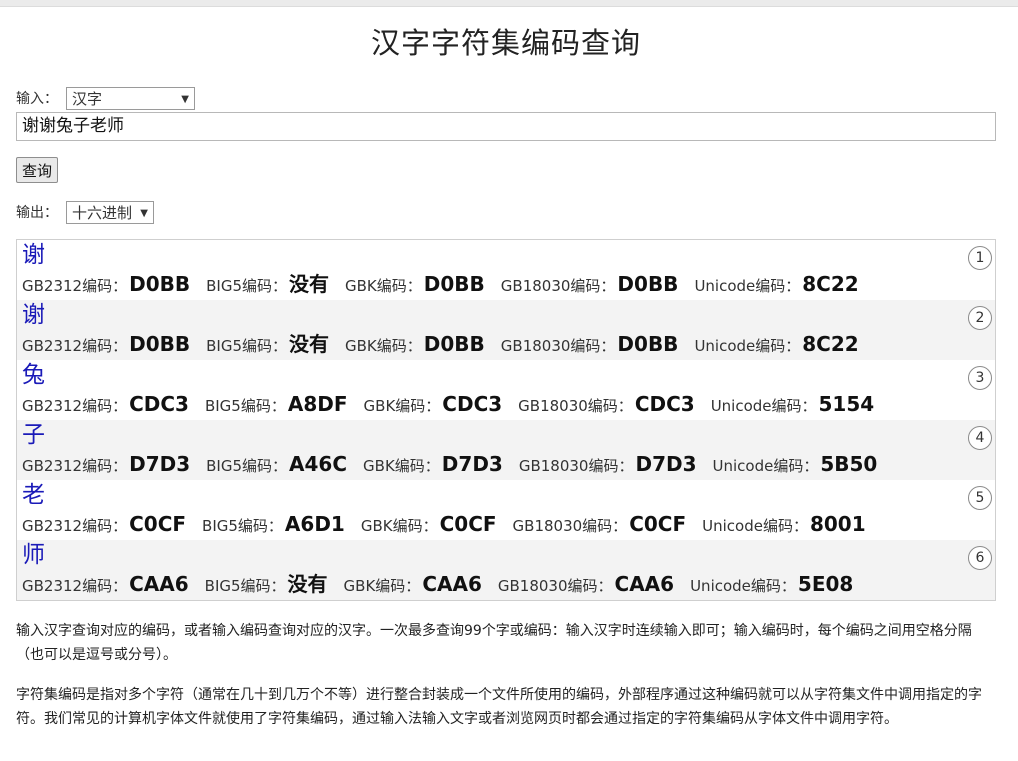  What do you see at coordinates (846, 404) in the screenshot?
I see `unicode-value: 5154` at bounding box center [846, 404].